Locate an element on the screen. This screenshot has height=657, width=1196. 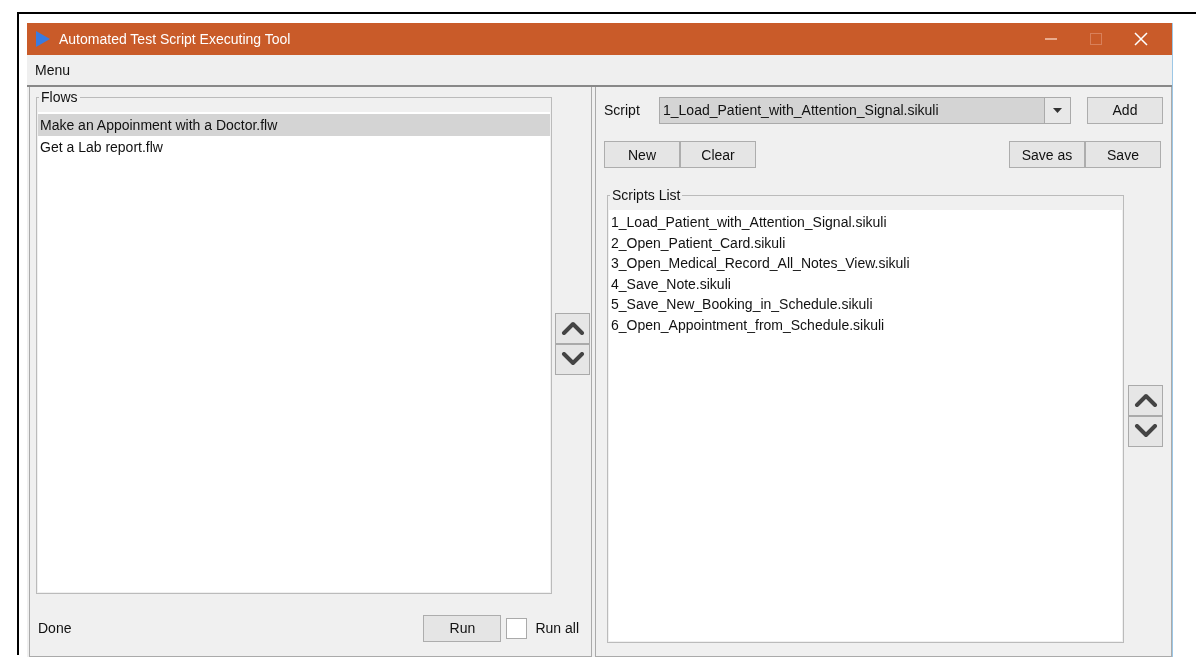
script-label: Script is located at coordinates (622, 110).